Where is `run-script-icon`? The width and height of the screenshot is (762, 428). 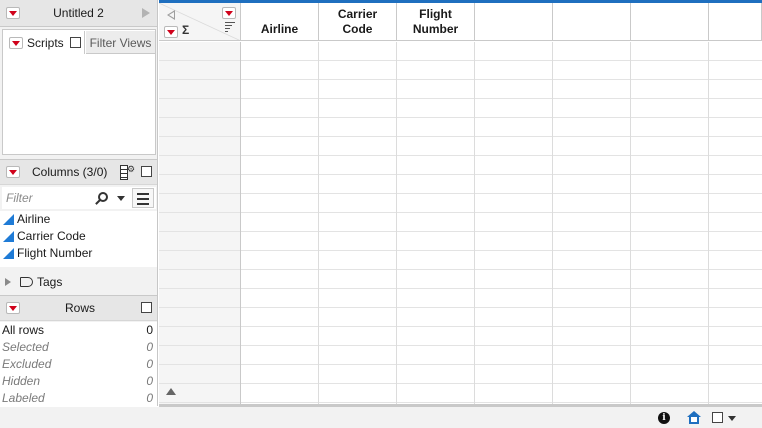
run-script-icon is located at coordinates (146, 13).